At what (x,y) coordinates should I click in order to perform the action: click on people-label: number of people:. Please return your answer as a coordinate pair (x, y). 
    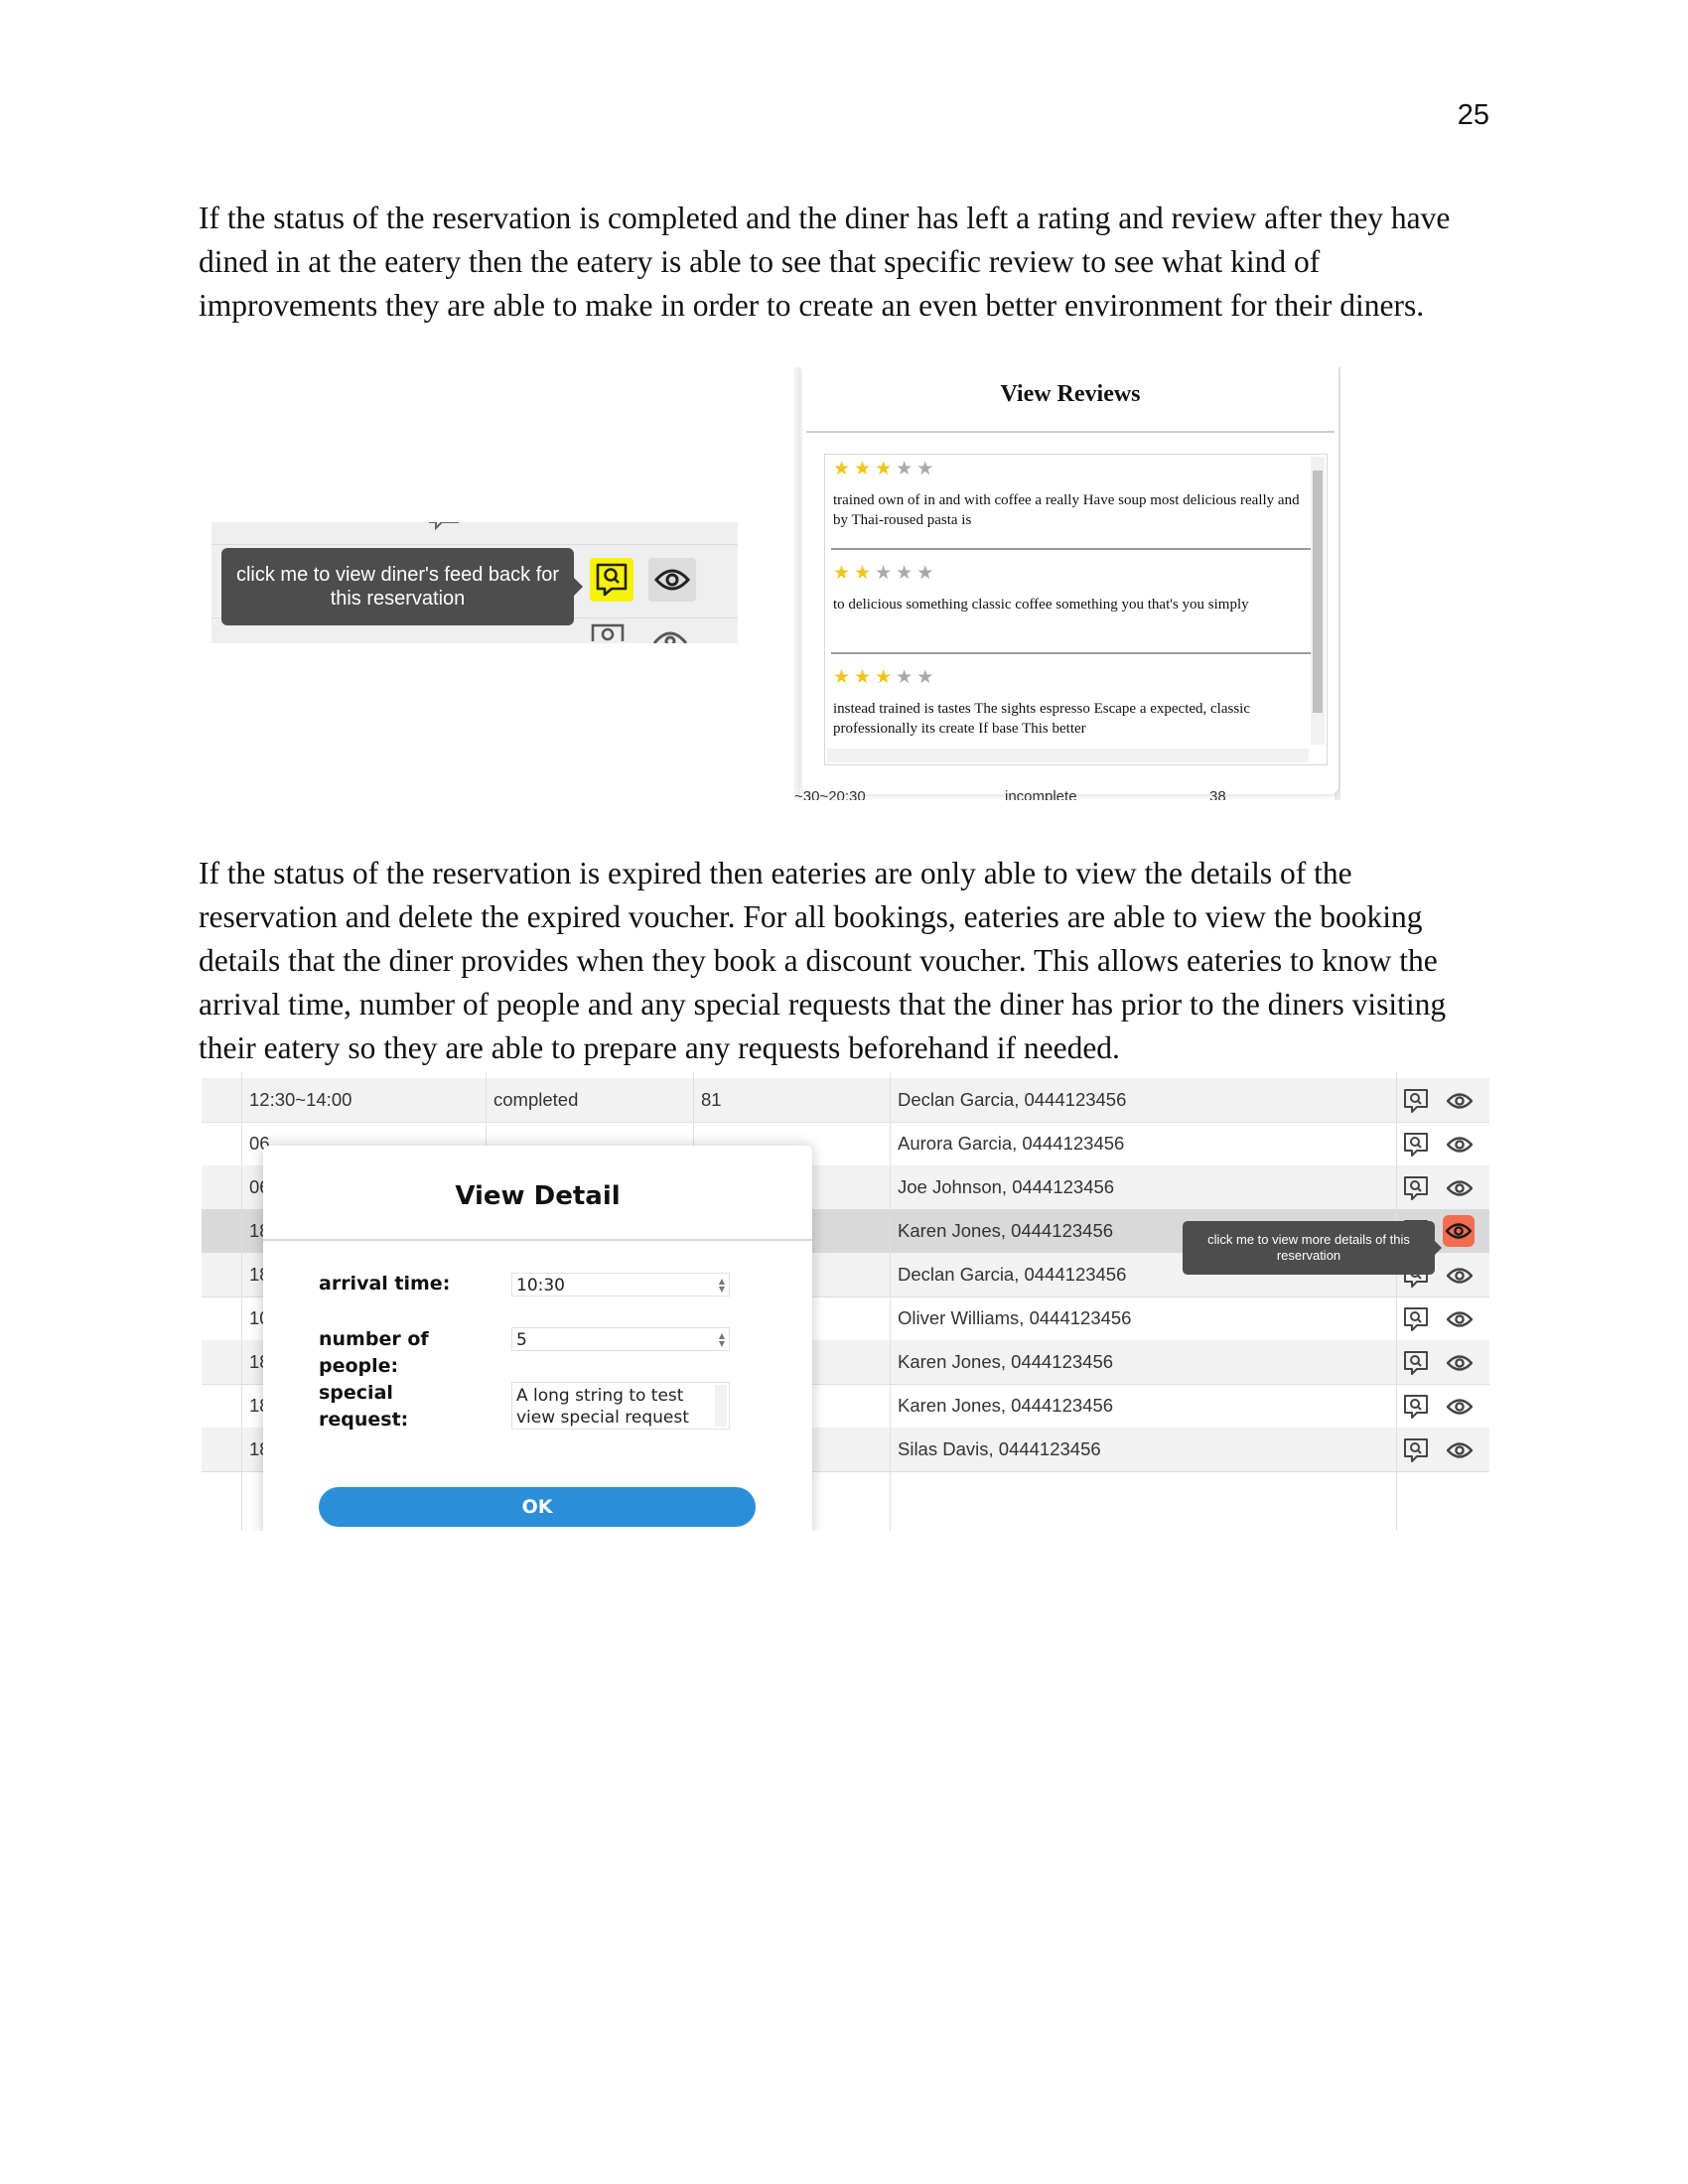
    Looking at the image, I should click on (374, 1352).